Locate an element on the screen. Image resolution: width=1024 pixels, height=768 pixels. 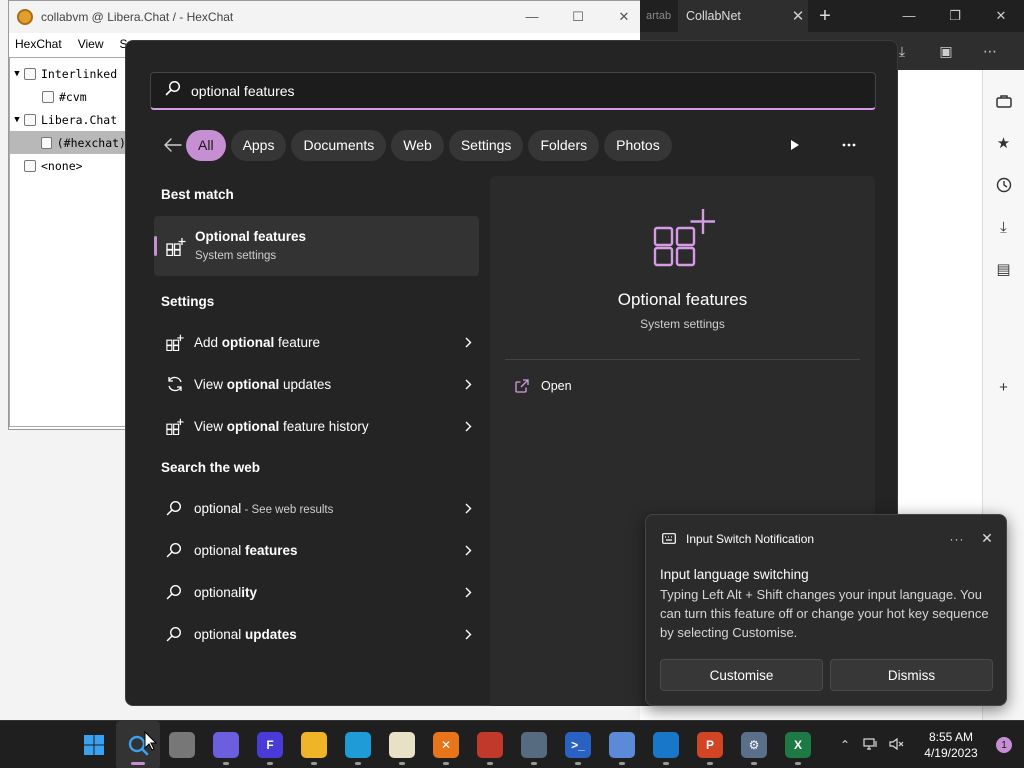
taskbar-excel: X is located at coordinates (798, 744).